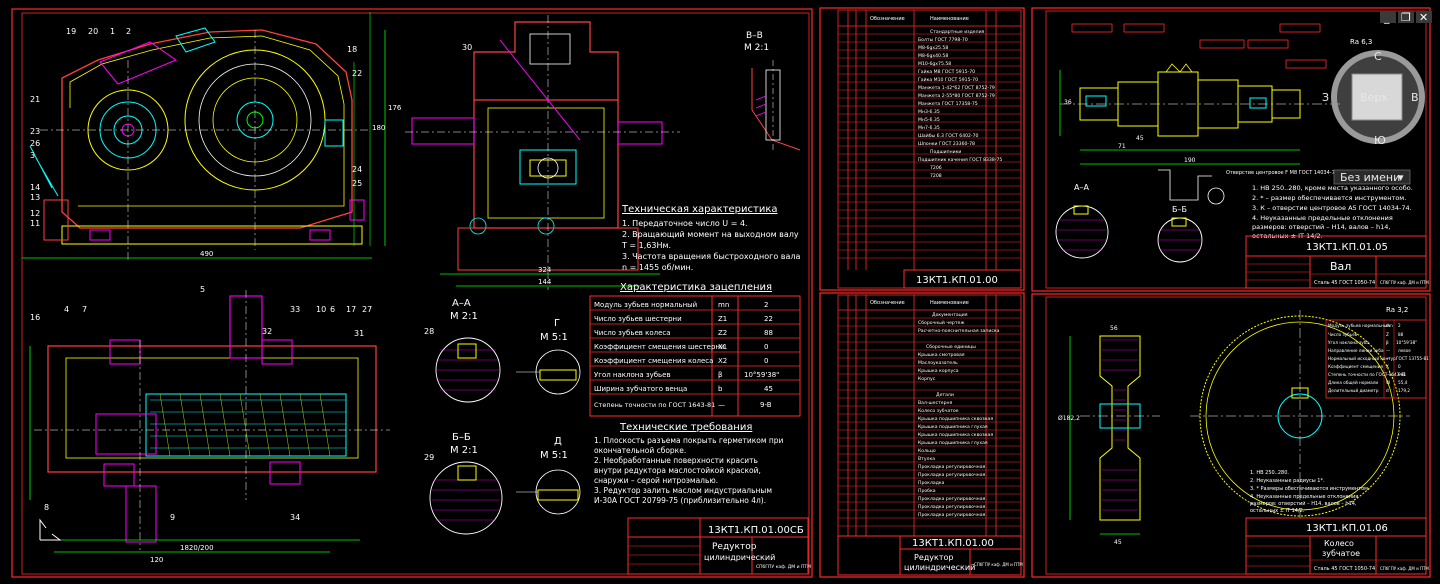  What do you see at coordinates (1355, 366) in the screenshot?
I see `gear-param-name: Коэффициент смещения` at bounding box center [1355, 366].